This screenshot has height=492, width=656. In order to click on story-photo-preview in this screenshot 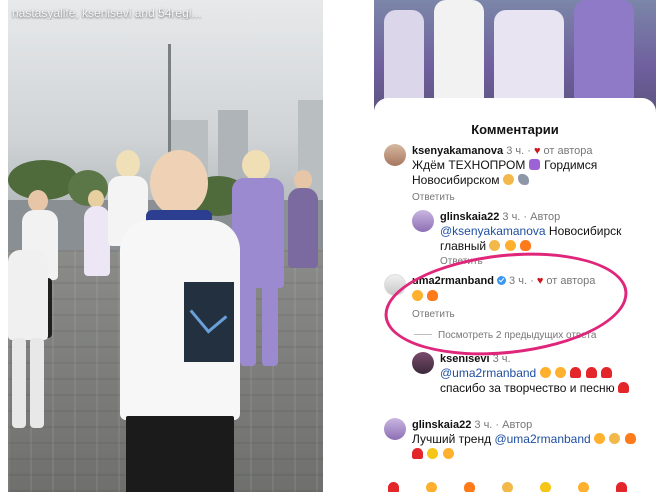, I will do `click(515, 56)`.